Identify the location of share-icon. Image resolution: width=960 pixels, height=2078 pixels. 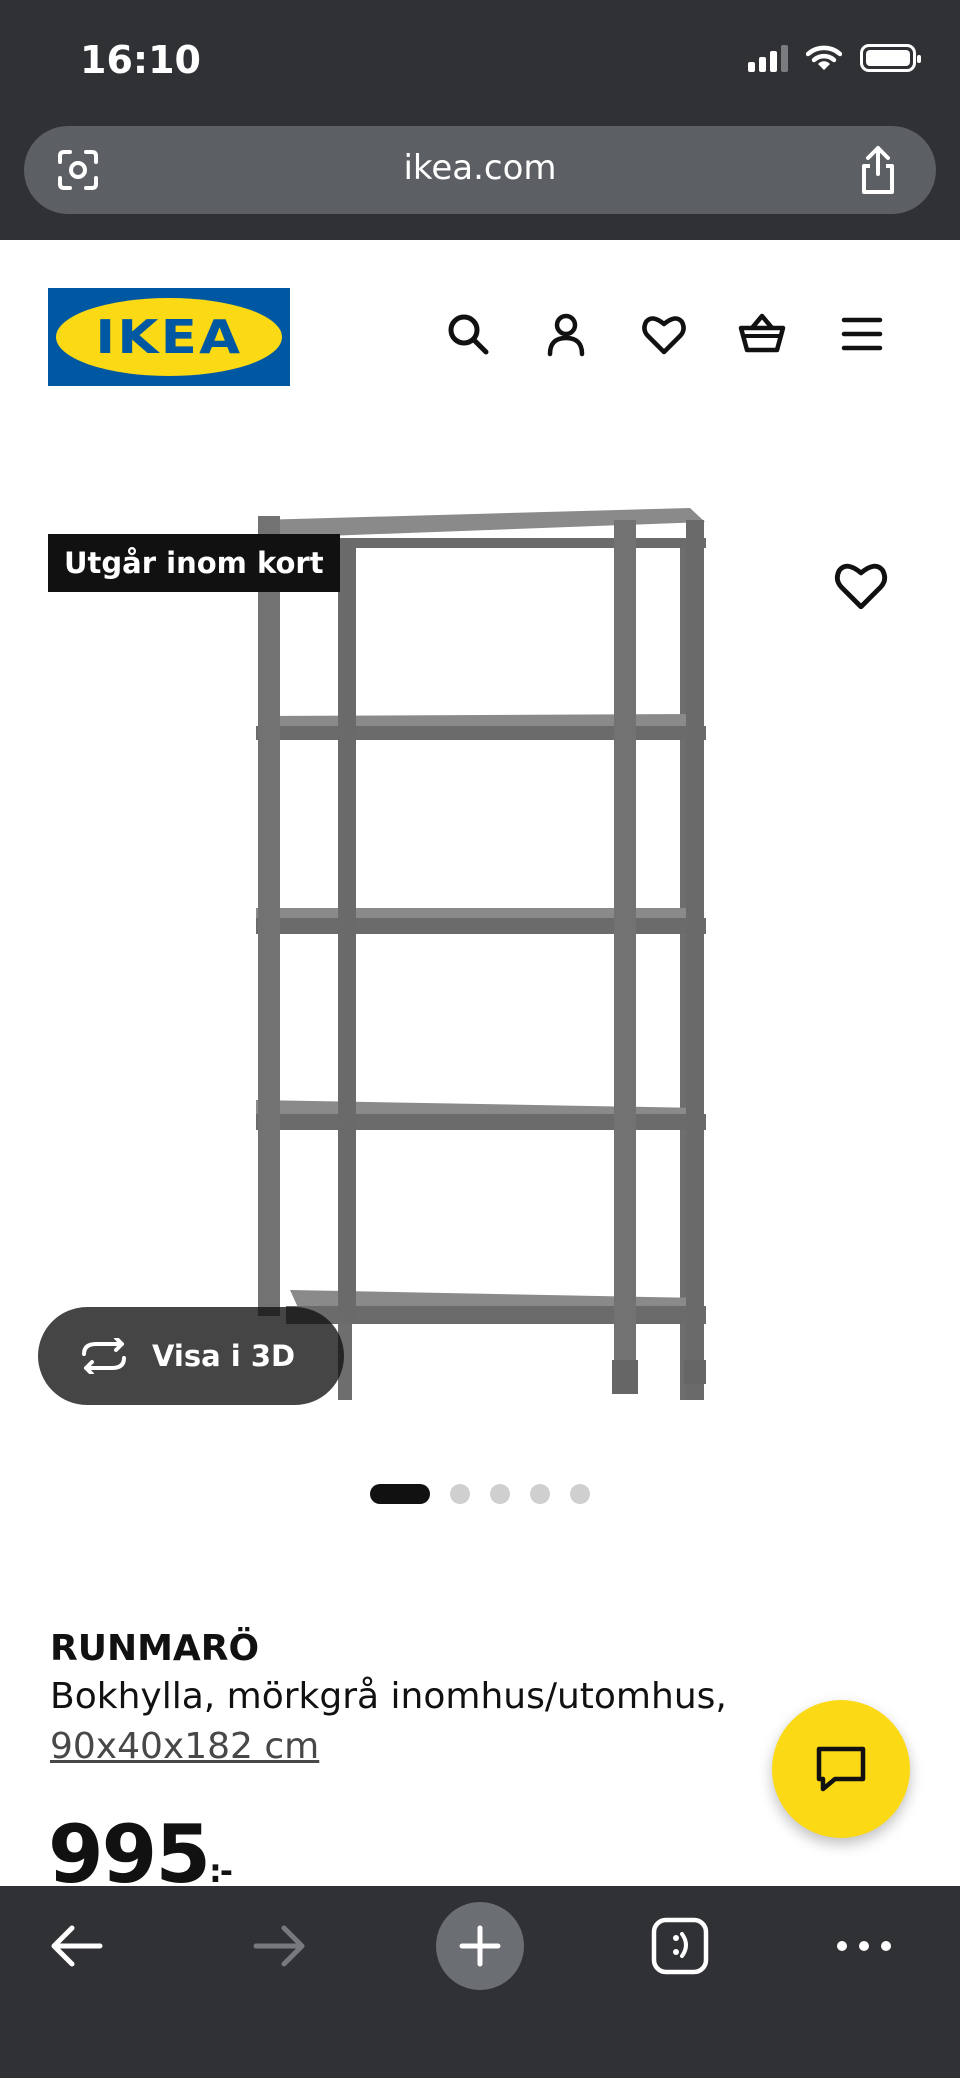
(878, 170).